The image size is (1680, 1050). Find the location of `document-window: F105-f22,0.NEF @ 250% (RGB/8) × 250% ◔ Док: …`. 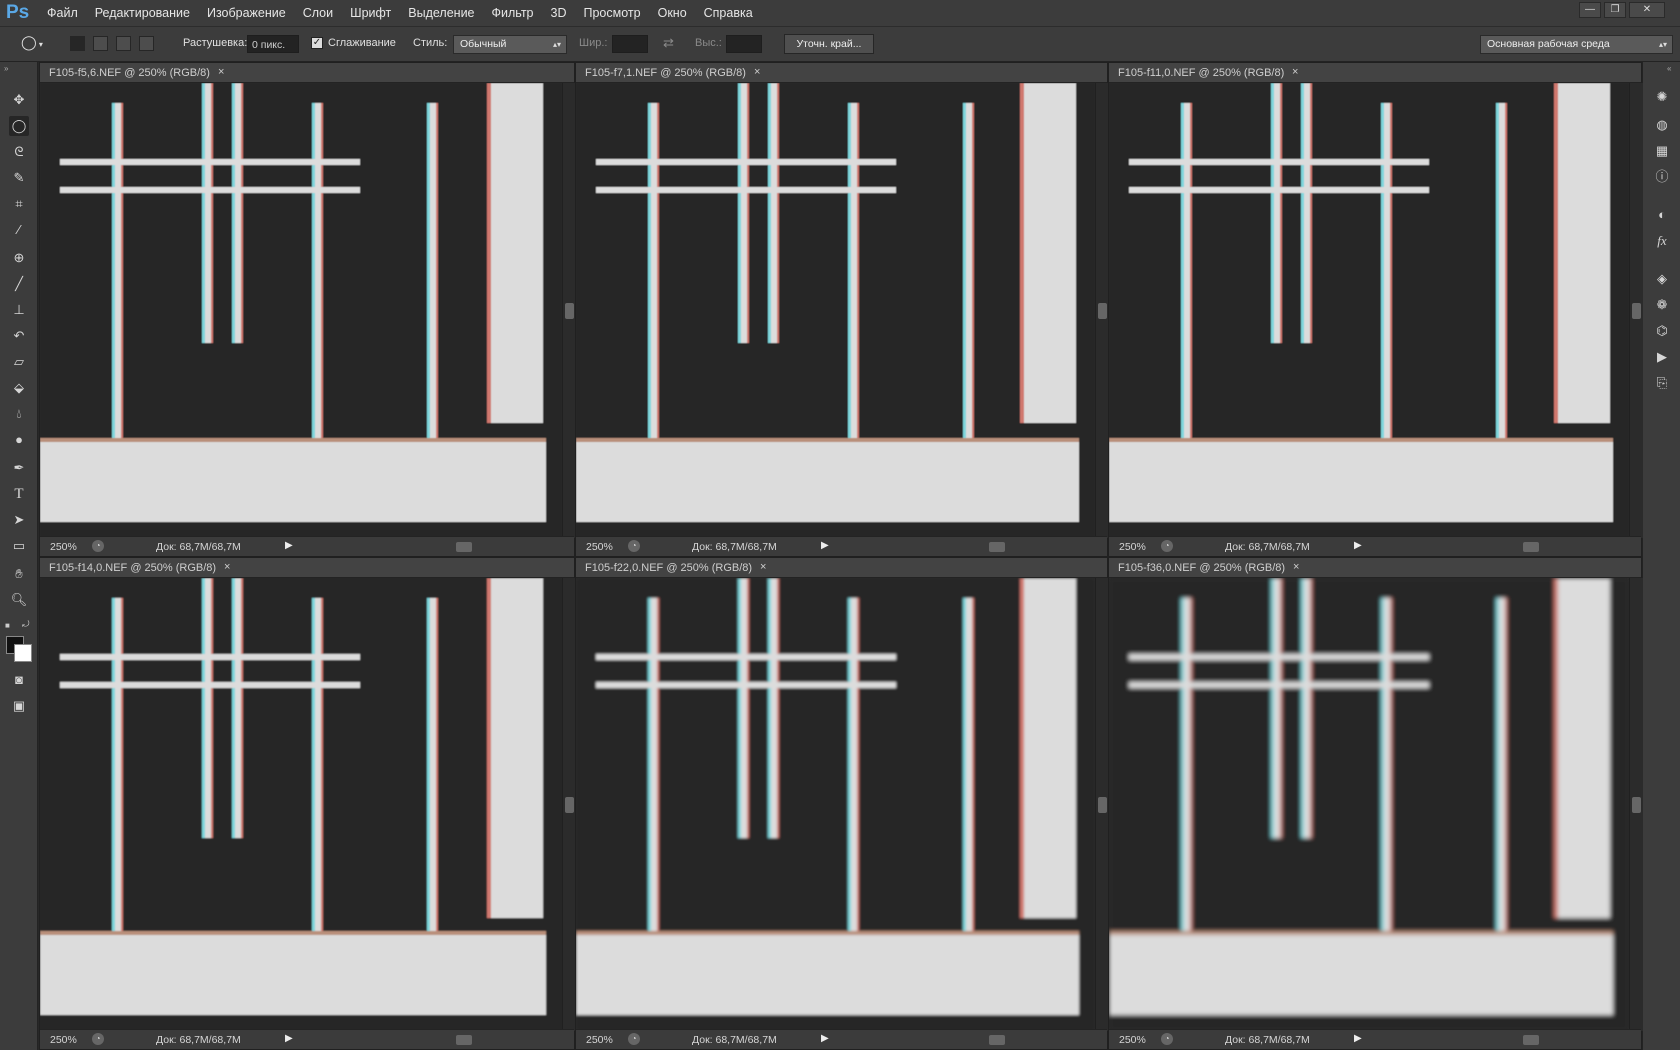

document-window: F105-f22,0.NEF @ 250% (RGB/8) × 250% ◔ Док: … is located at coordinates (842, 803).